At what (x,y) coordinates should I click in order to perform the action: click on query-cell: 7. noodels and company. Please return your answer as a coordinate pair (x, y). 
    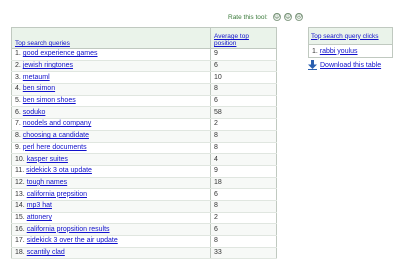
    Looking at the image, I should click on (111, 124).